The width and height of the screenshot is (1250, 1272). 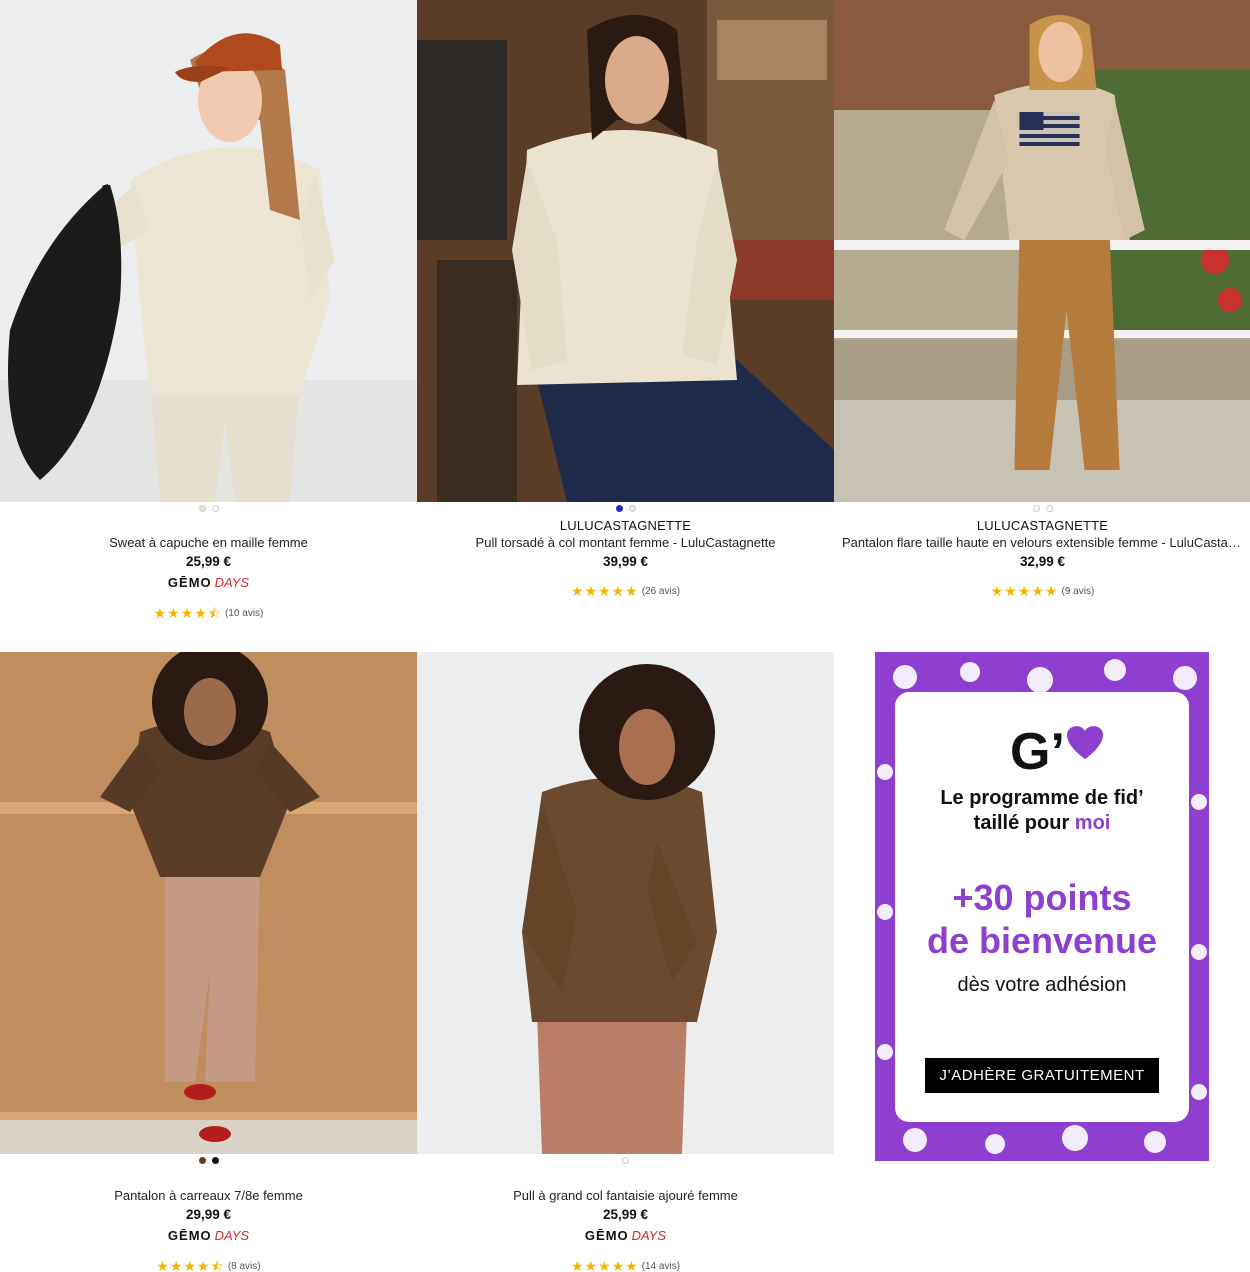 I want to click on review-count: (14 avis), so click(x=661, y=1266).